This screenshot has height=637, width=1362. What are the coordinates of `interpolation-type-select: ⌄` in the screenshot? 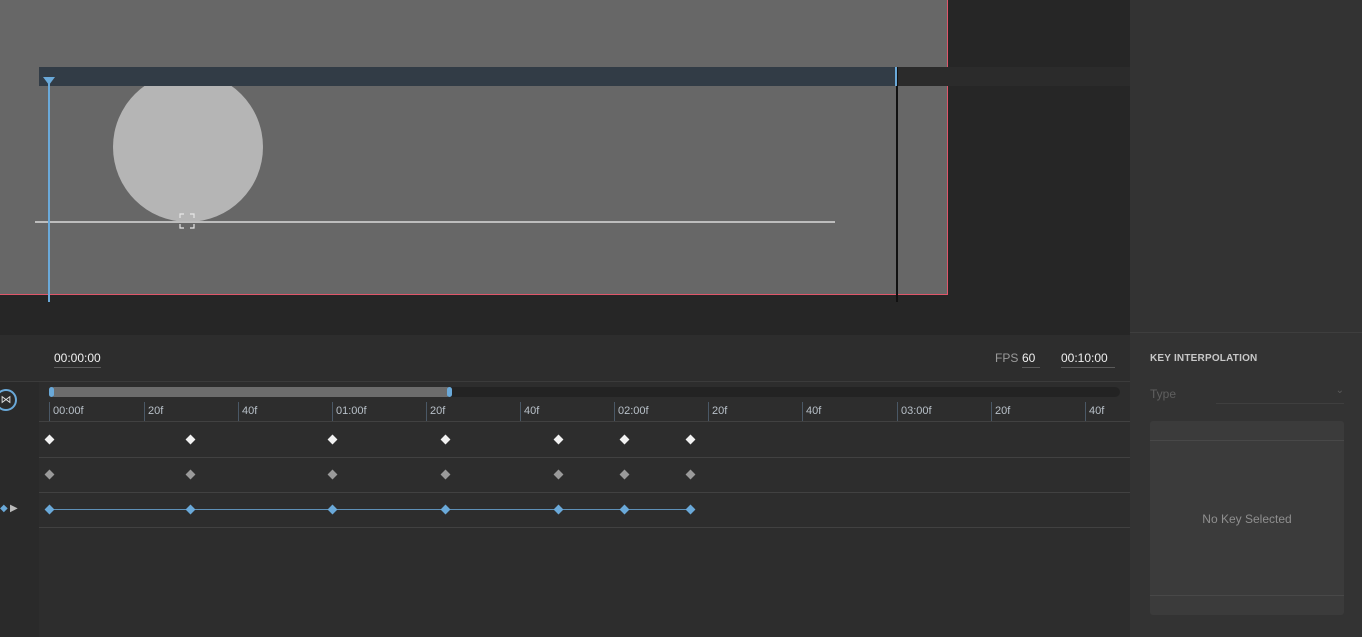 It's located at (1280, 393).